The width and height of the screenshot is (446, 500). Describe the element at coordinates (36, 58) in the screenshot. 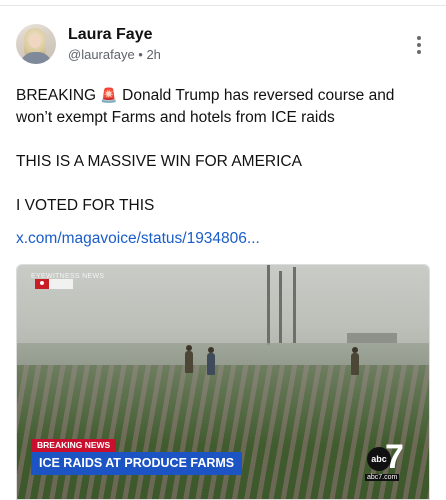

I see `avatar-shirt` at that location.